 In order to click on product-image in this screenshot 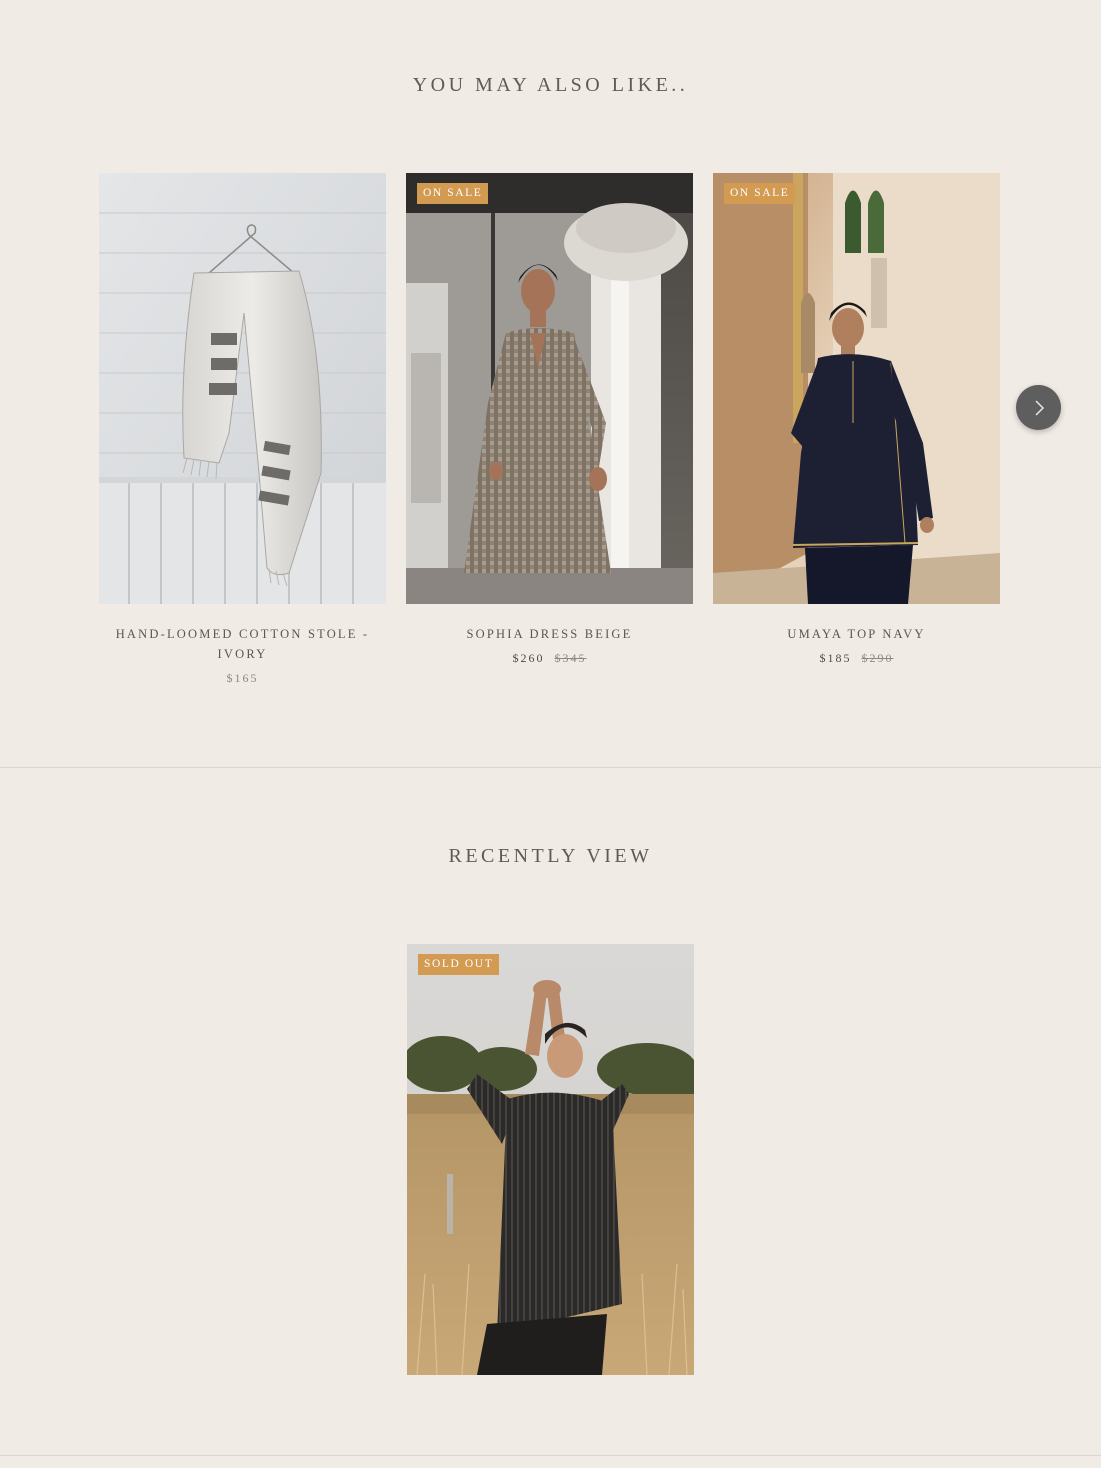, I will do `click(242, 388)`.